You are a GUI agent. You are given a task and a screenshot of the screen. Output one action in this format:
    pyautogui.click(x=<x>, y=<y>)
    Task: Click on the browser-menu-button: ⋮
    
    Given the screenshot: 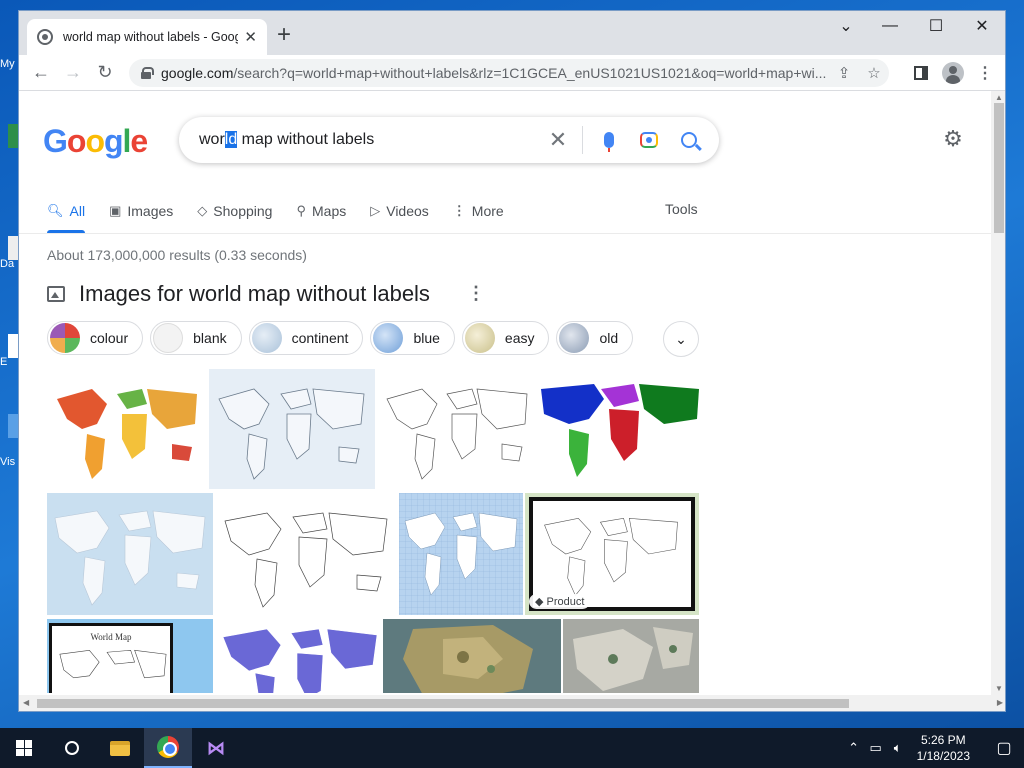 What is the action you would take?
    pyautogui.click(x=985, y=73)
    